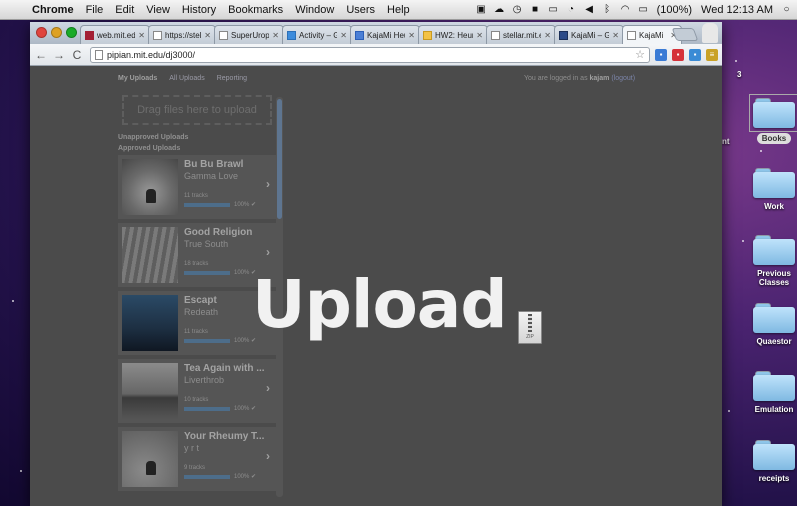 This screenshot has width=797, height=506. What do you see at coordinates (218, 232) in the screenshot?
I see `album-title: Good Religion` at bounding box center [218, 232].